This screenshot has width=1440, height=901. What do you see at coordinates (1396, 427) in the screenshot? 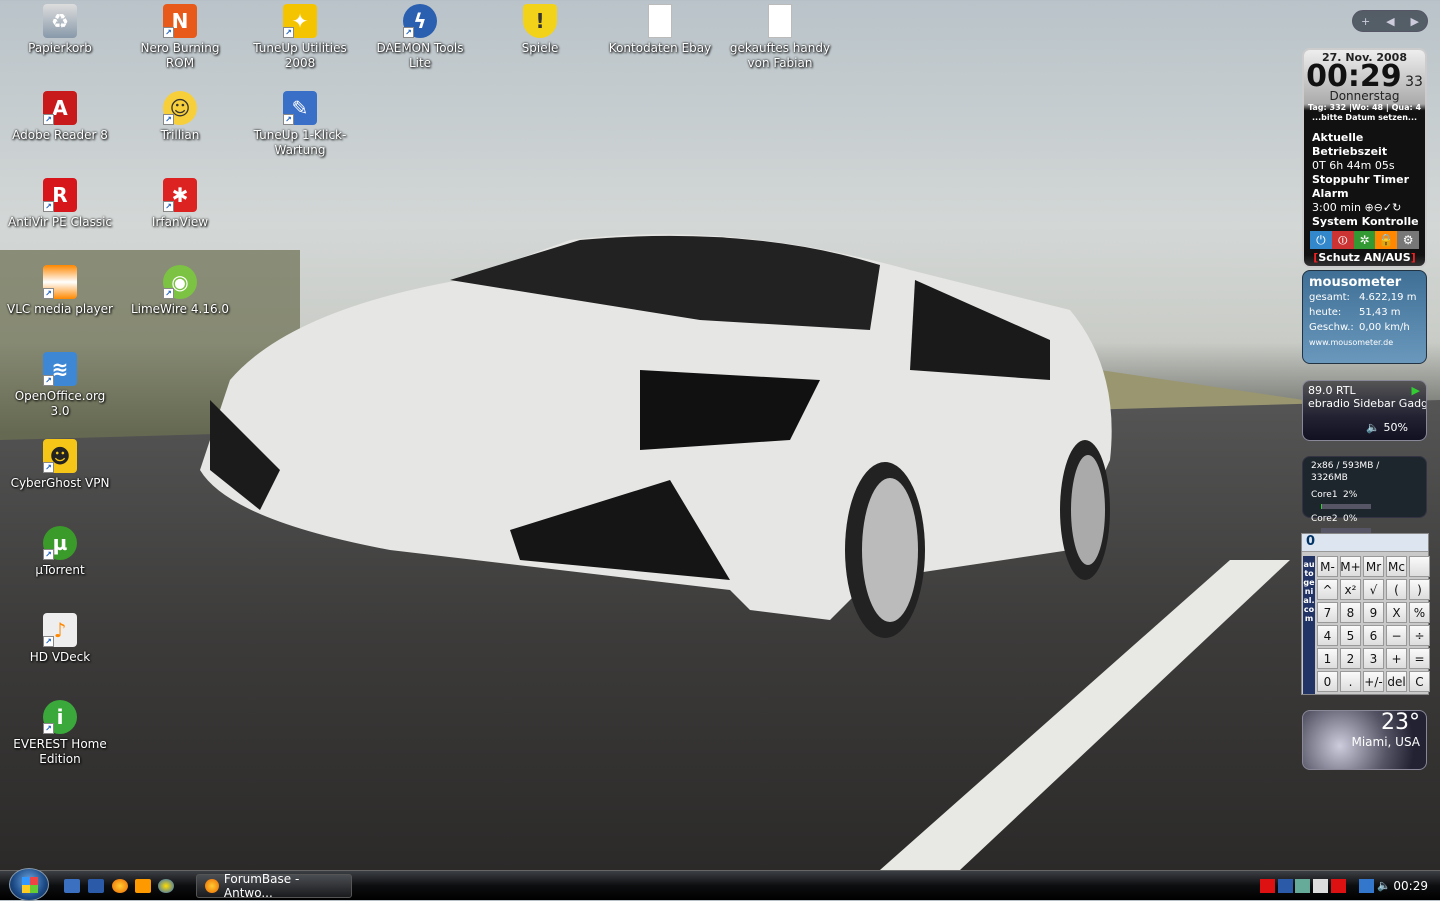
I see `radio-volume: 50%` at bounding box center [1396, 427].